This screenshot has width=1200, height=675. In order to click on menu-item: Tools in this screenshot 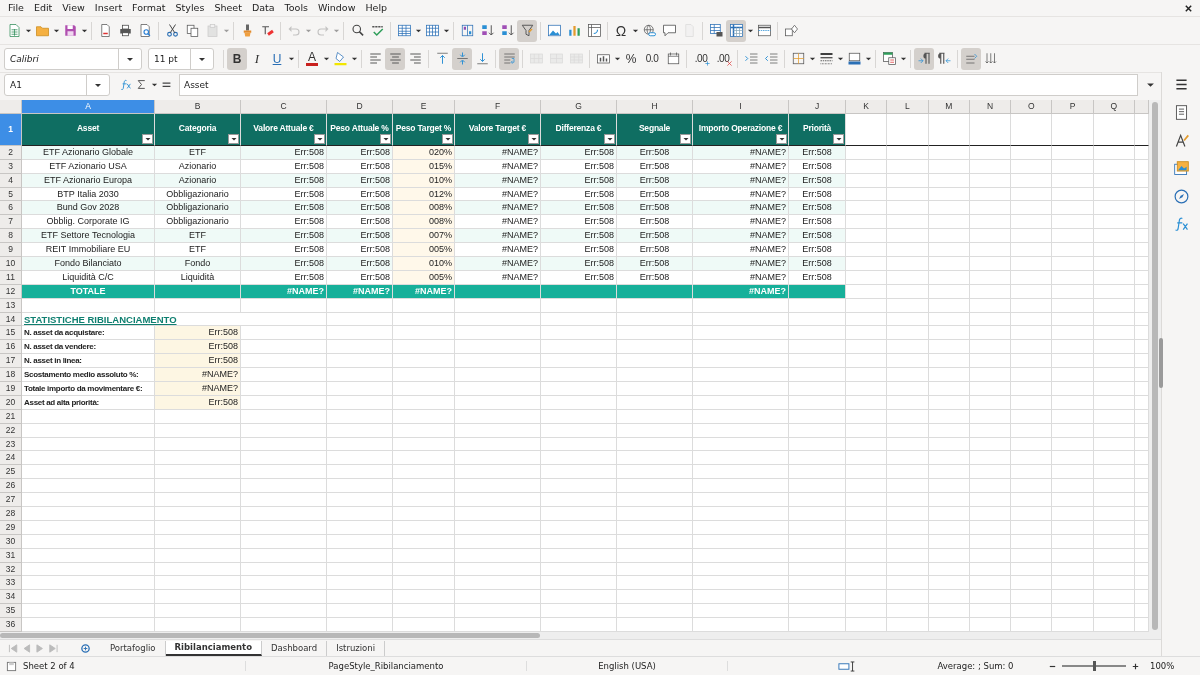, I will do `click(296, 8)`.